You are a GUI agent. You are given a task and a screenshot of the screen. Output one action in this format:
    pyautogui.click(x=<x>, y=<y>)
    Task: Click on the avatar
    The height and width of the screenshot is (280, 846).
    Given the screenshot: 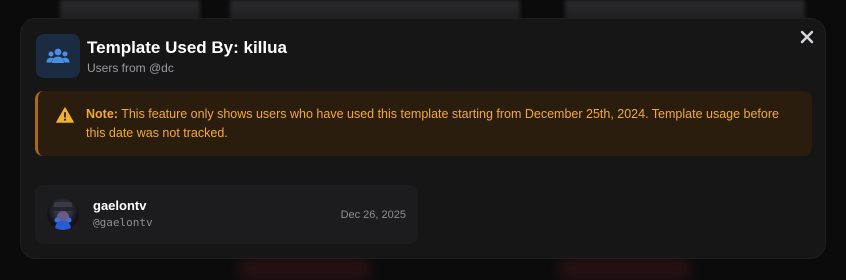 What is the action you would take?
    pyautogui.click(x=63, y=214)
    